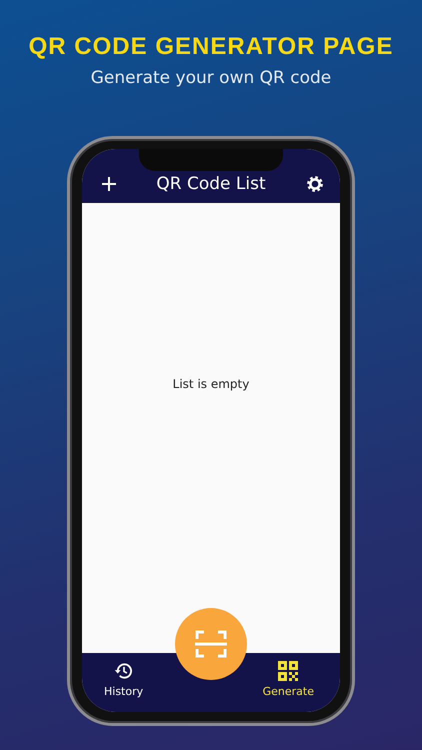 The image size is (422, 750). What do you see at coordinates (315, 184) in the screenshot?
I see `settings-icon` at bounding box center [315, 184].